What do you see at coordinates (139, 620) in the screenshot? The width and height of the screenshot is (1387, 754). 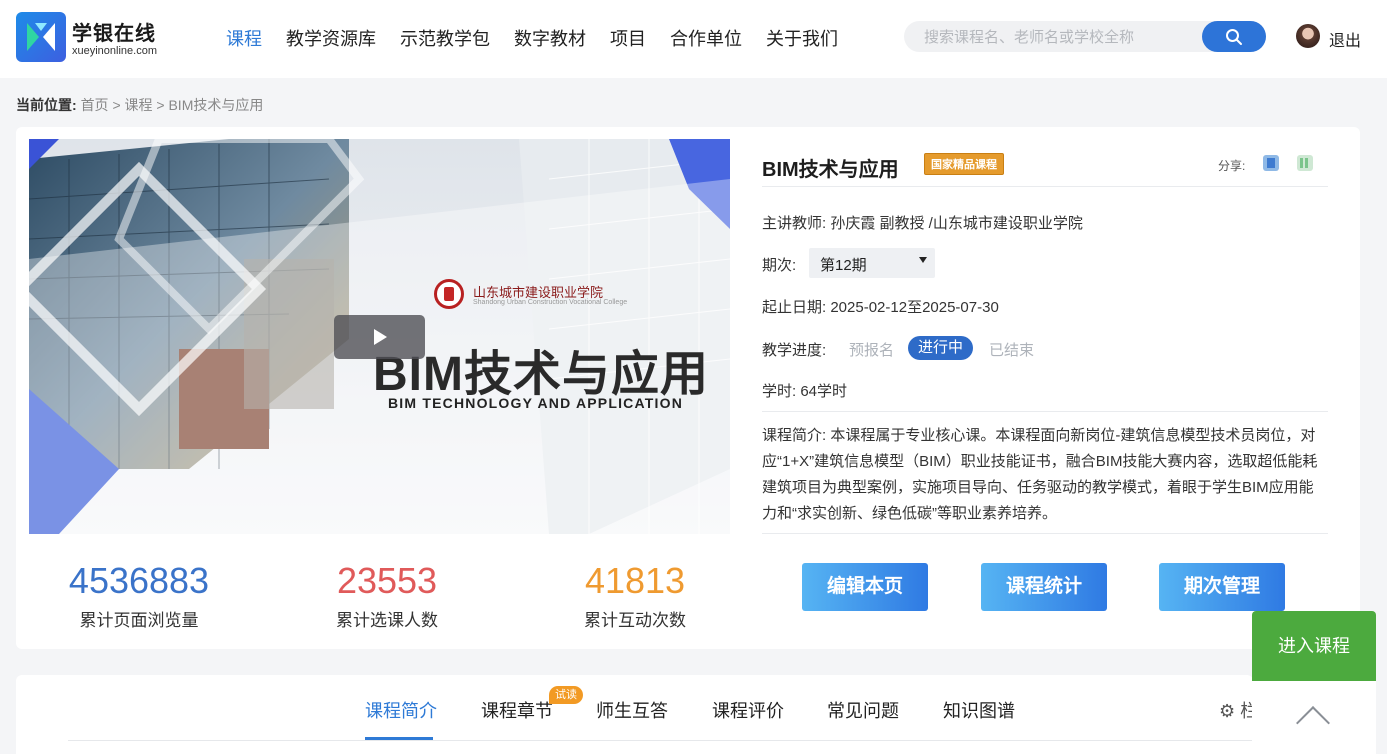 I see `stat-page-views-label: 累计页面浏览量` at bounding box center [139, 620].